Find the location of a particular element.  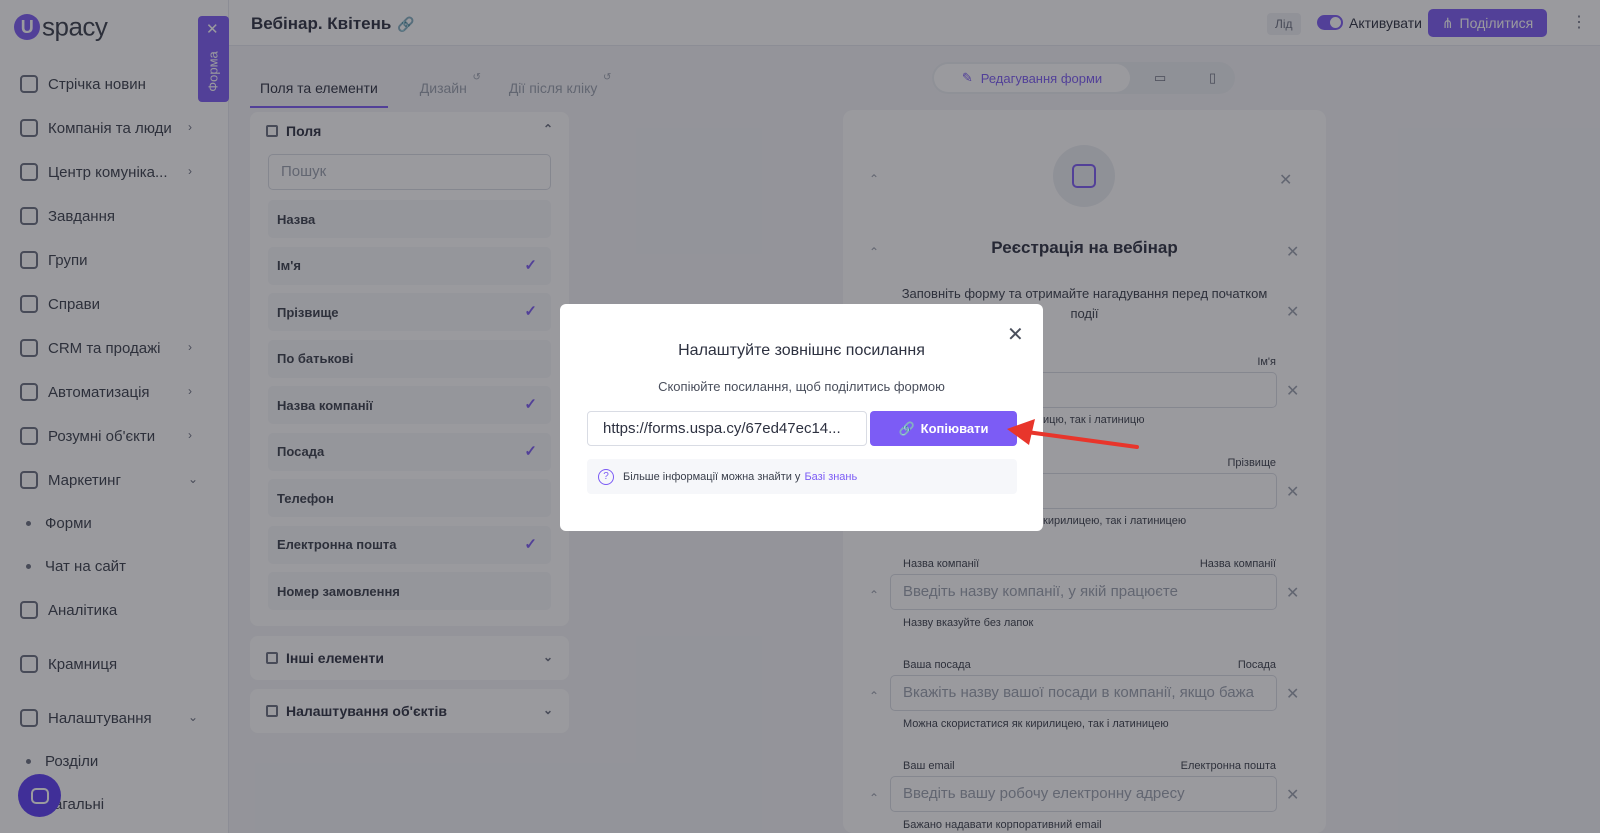

copy-button: 🔗 Копіювати is located at coordinates (943, 428).